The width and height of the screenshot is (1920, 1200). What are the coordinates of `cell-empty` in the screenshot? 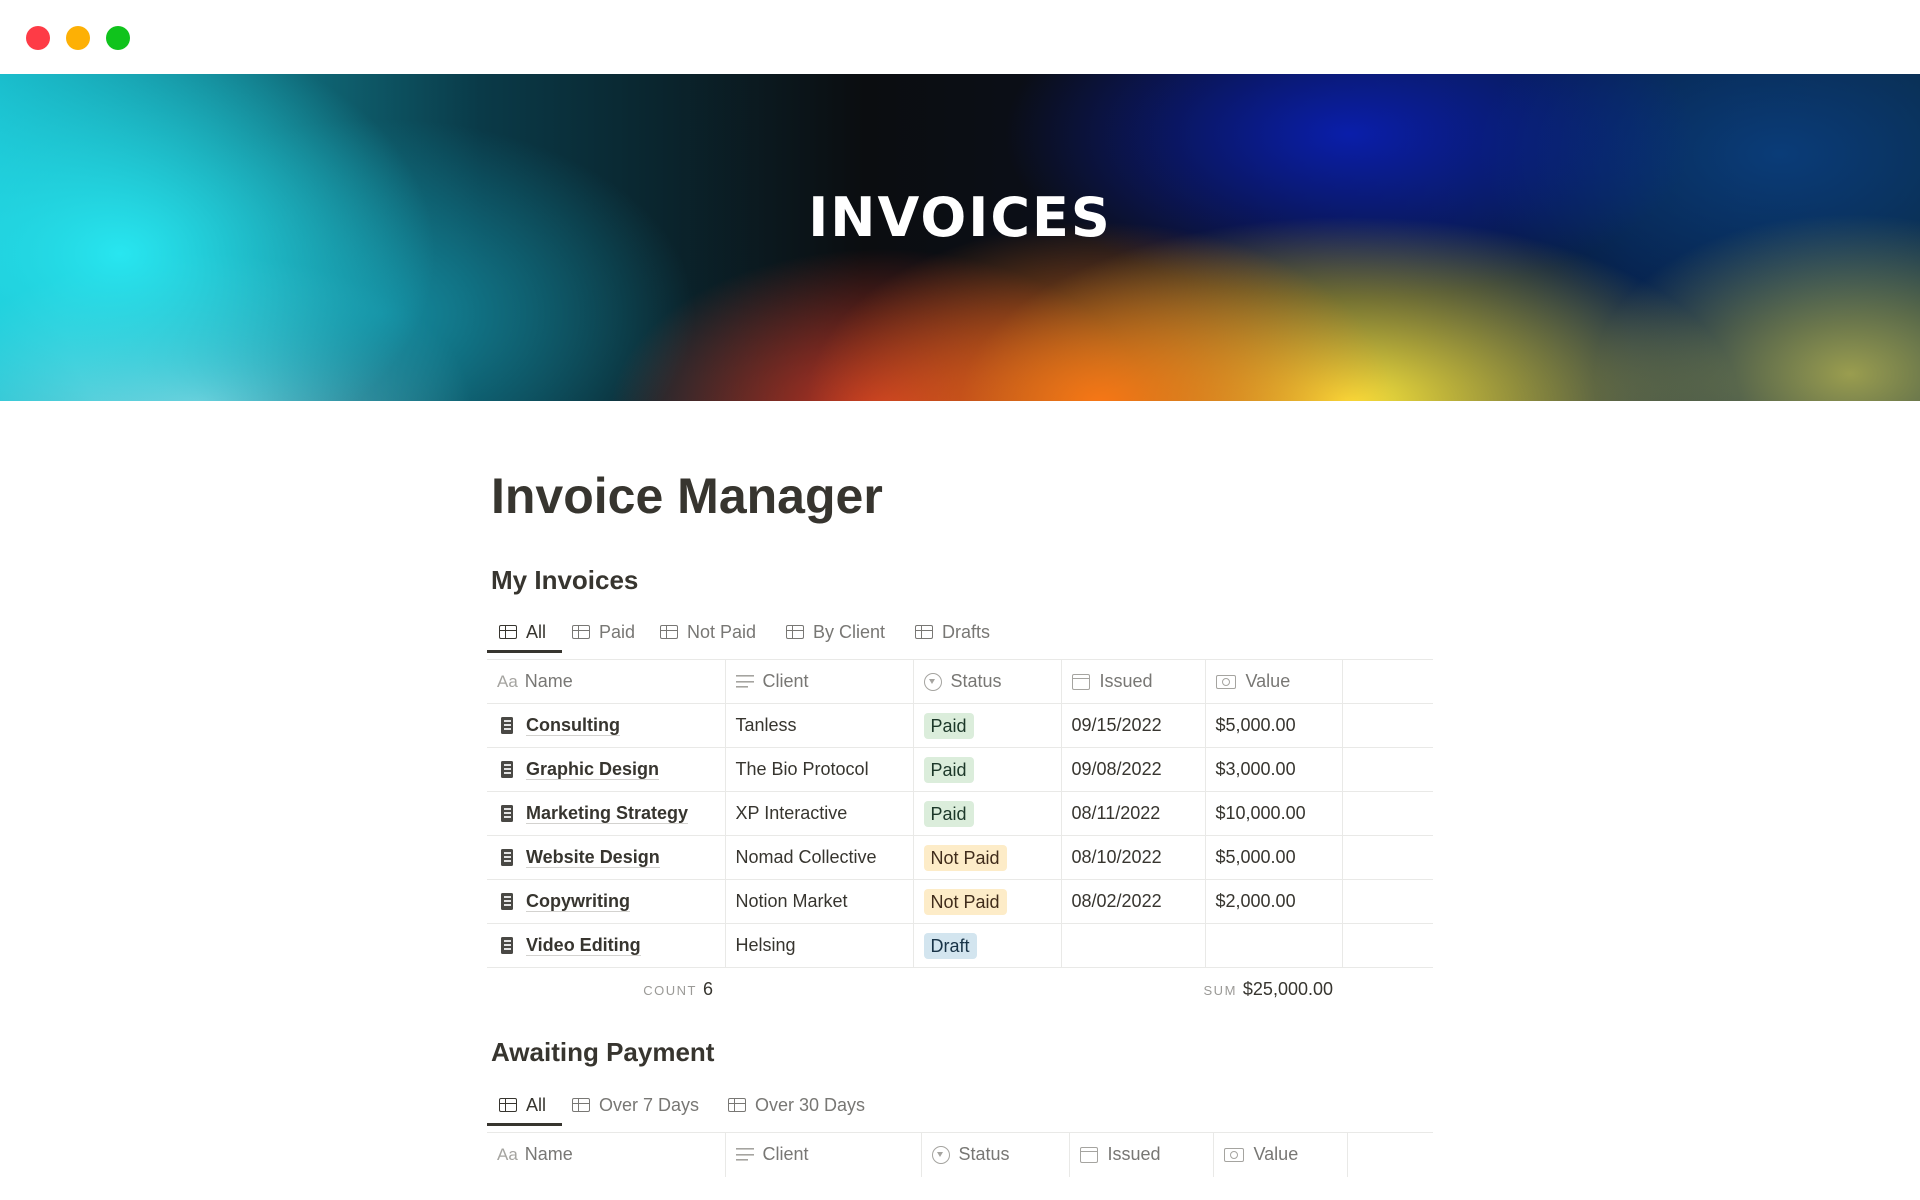 It's located at (1387, 725).